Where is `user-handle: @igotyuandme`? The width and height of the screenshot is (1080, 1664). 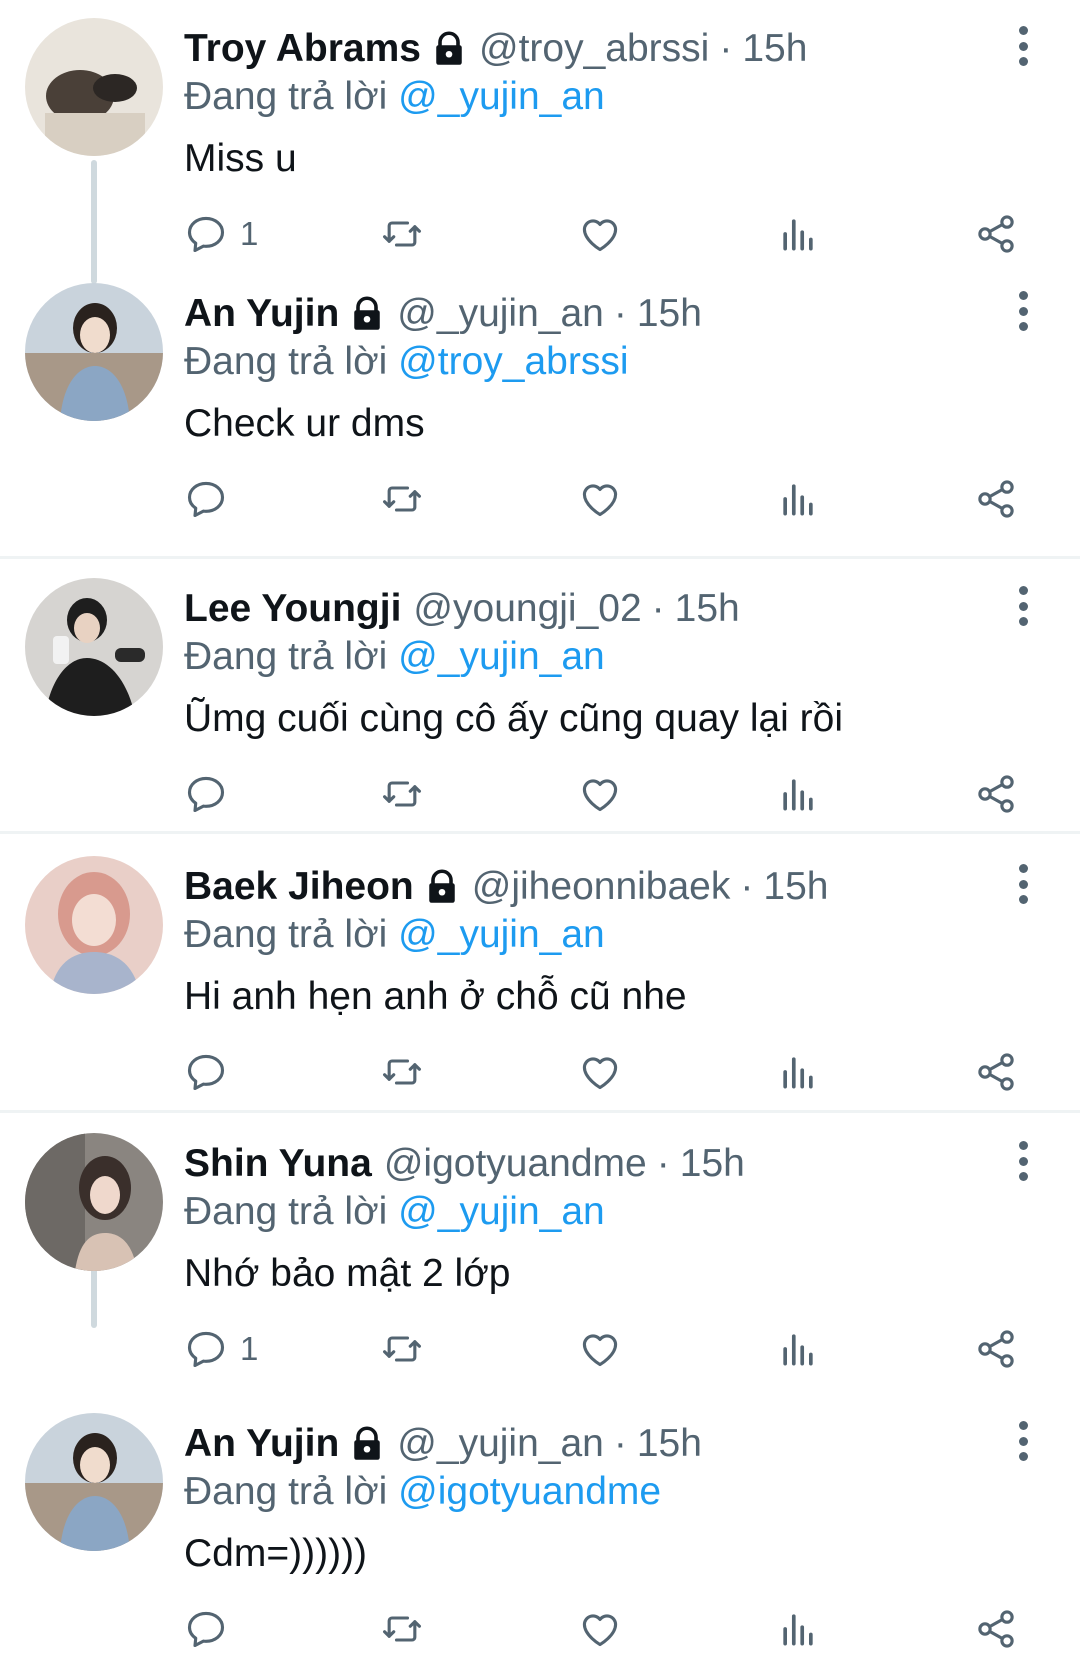 user-handle: @igotyuandme is located at coordinates (515, 1164).